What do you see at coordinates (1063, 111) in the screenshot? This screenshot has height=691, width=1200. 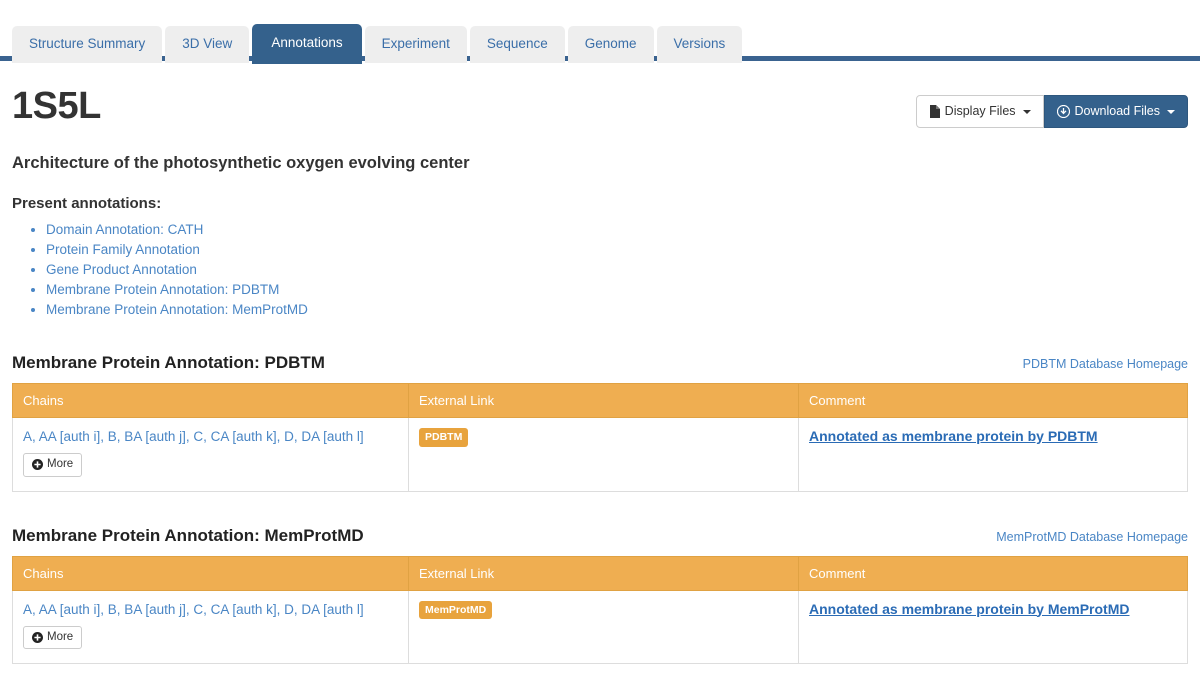 I see `download-circle-icon` at bounding box center [1063, 111].